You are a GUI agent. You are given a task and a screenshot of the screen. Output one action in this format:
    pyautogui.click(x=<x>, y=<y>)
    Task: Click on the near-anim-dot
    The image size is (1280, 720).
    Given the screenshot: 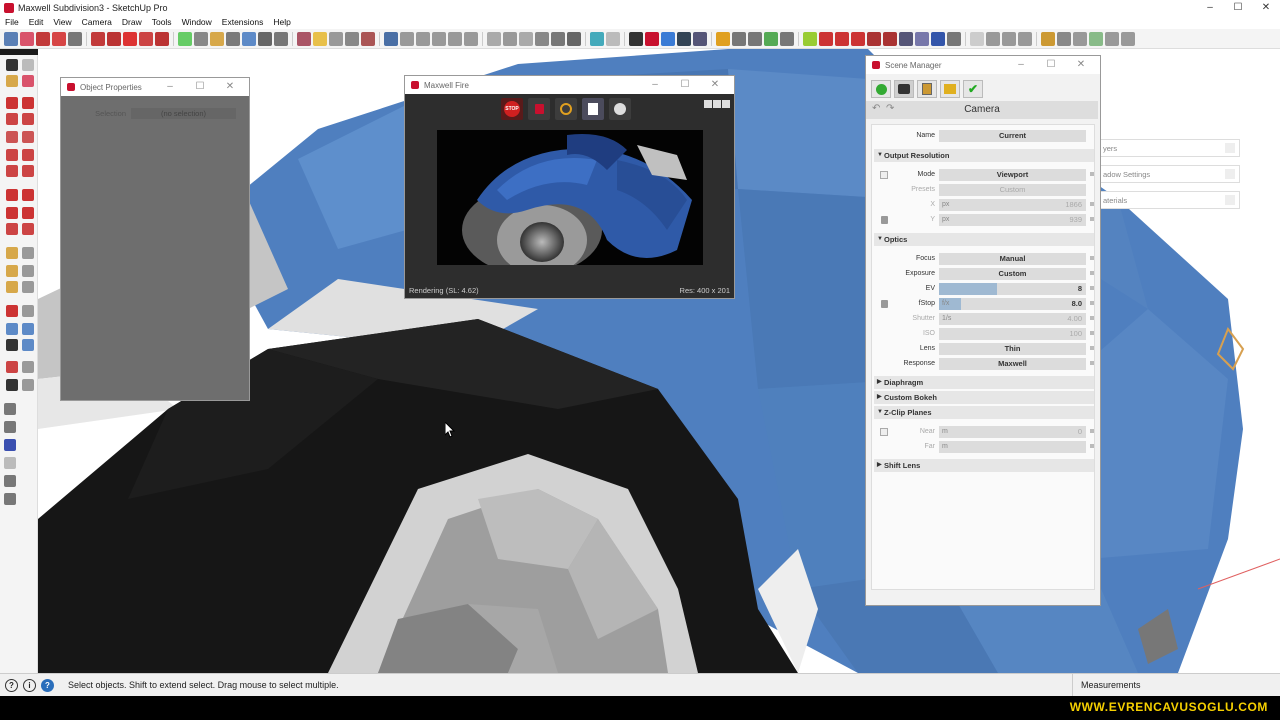 What is the action you would take?
    pyautogui.click(x=1092, y=431)
    